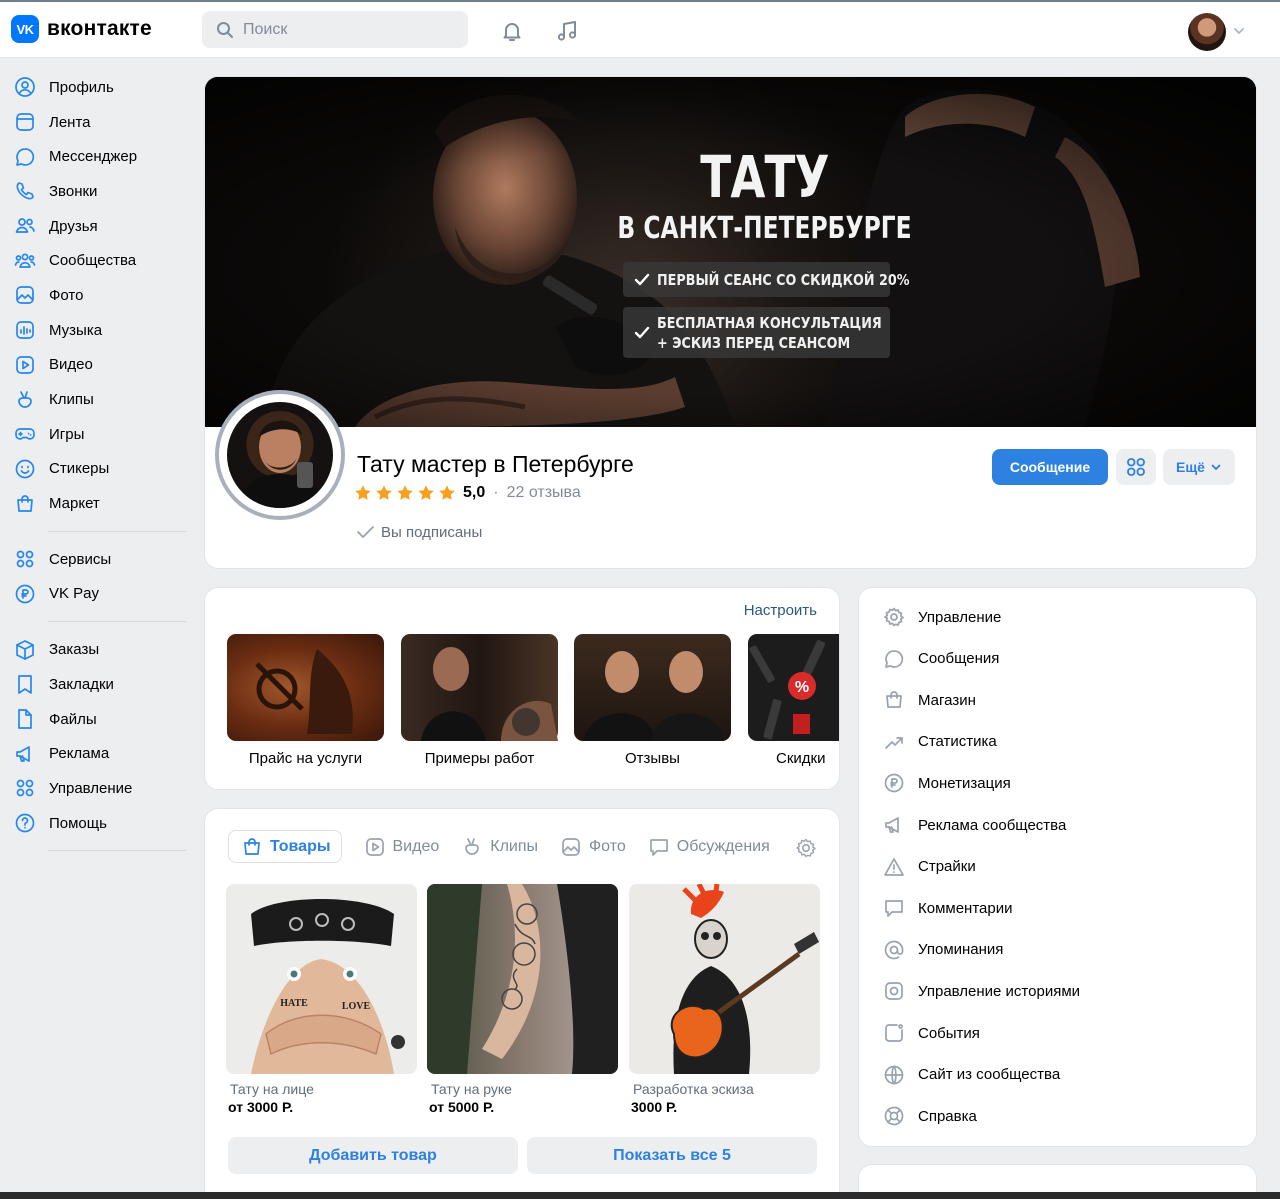 The image size is (1280, 1199). What do you see at coordinates (780, 610) in the screenshot?
I see `configure-link: Настроить` at bounding box center [780, 610].